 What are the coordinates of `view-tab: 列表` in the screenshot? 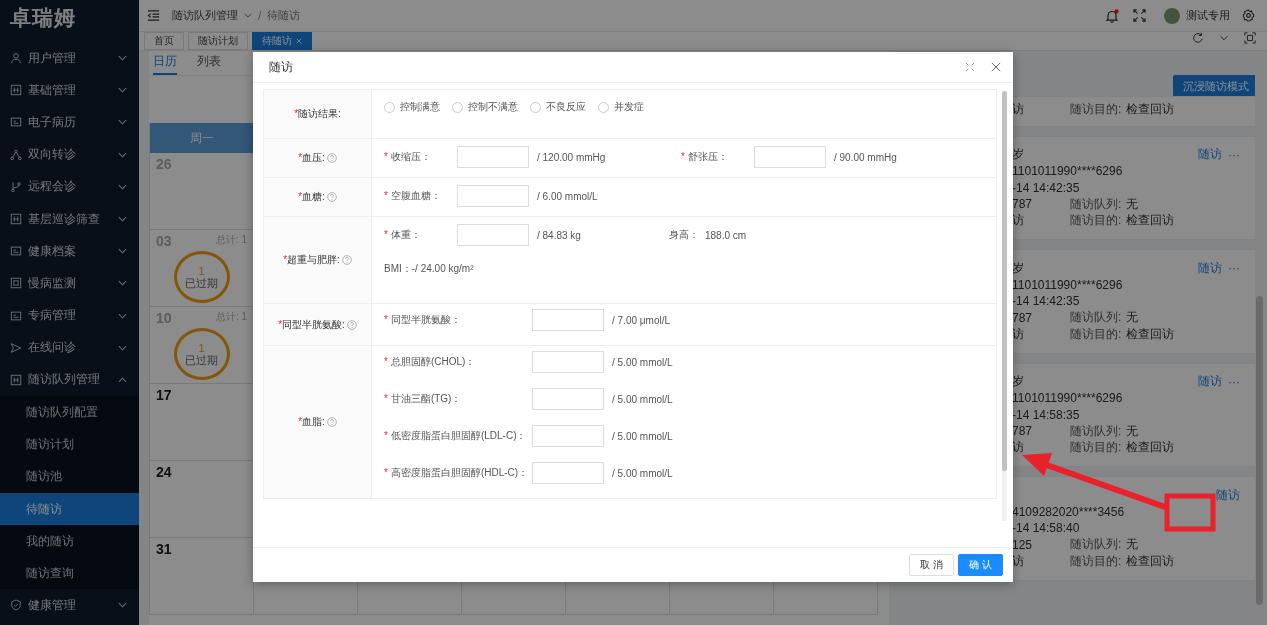 It's located at (209, 64).